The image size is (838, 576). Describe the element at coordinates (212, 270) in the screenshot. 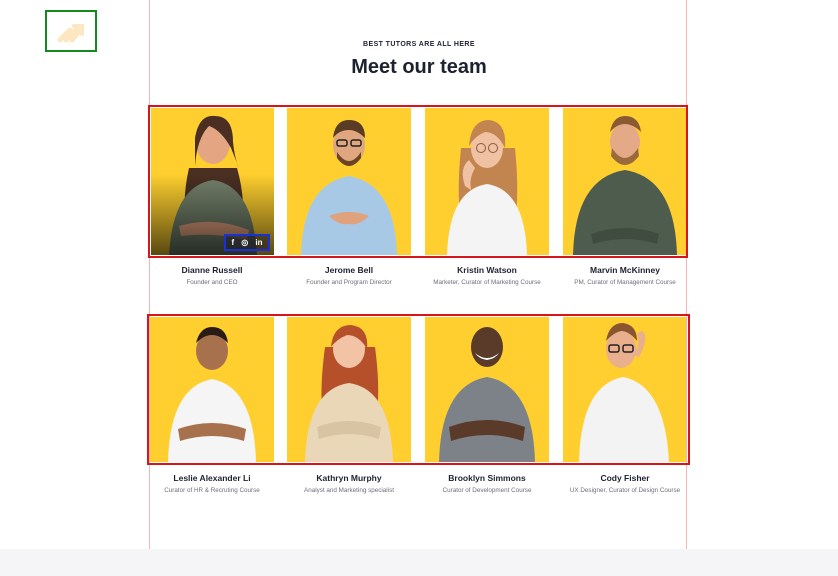

I see `team-member-name: Dianne Russell` at that location.